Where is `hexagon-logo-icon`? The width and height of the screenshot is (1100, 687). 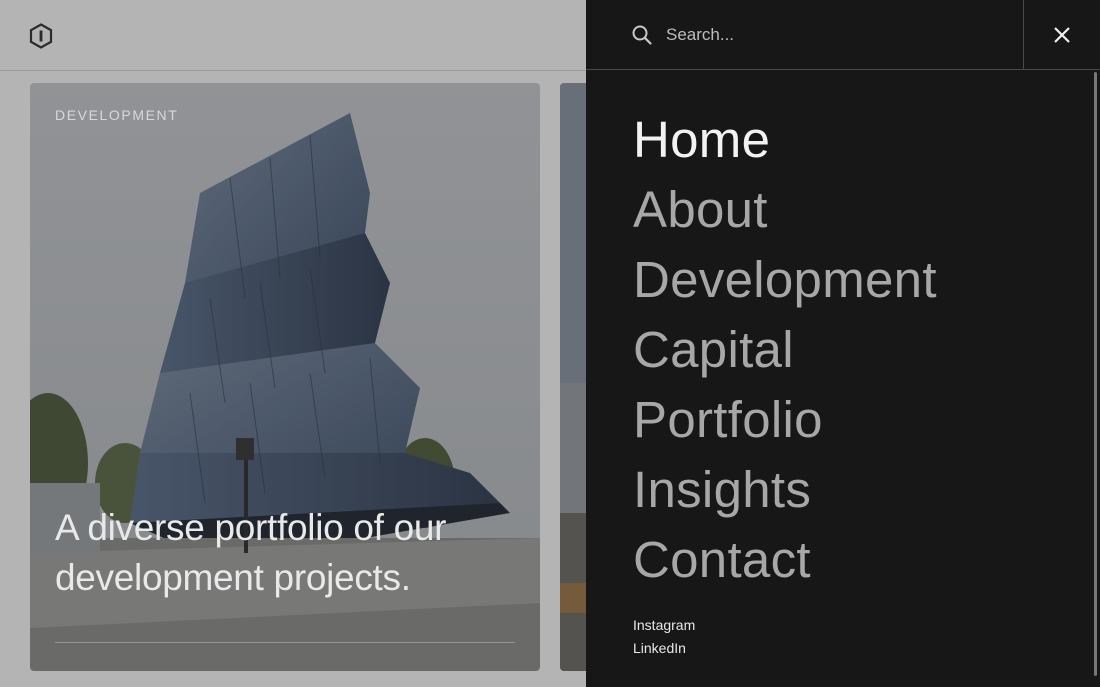 hexagon-logo-icon is located at coordinates (41, 36).